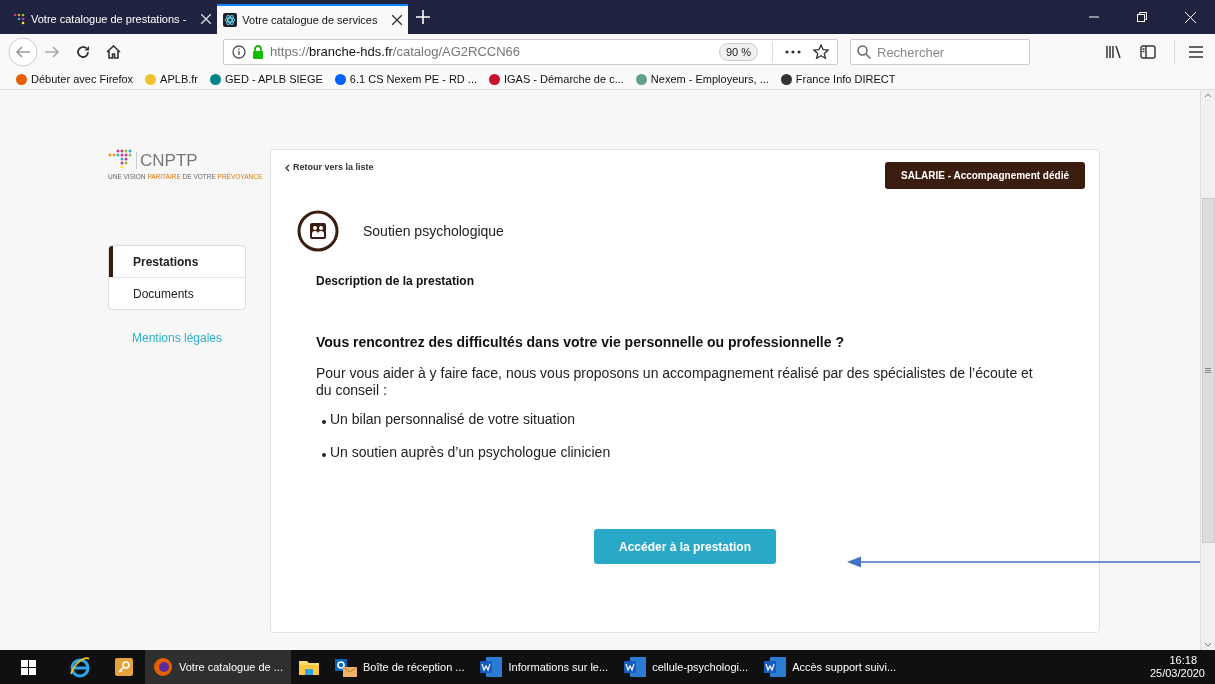 This screenshot has width=1215, height=684. Describe the element at coordinates (120, 160) in the screenshot. I see `dots-logo-icon` at that location.